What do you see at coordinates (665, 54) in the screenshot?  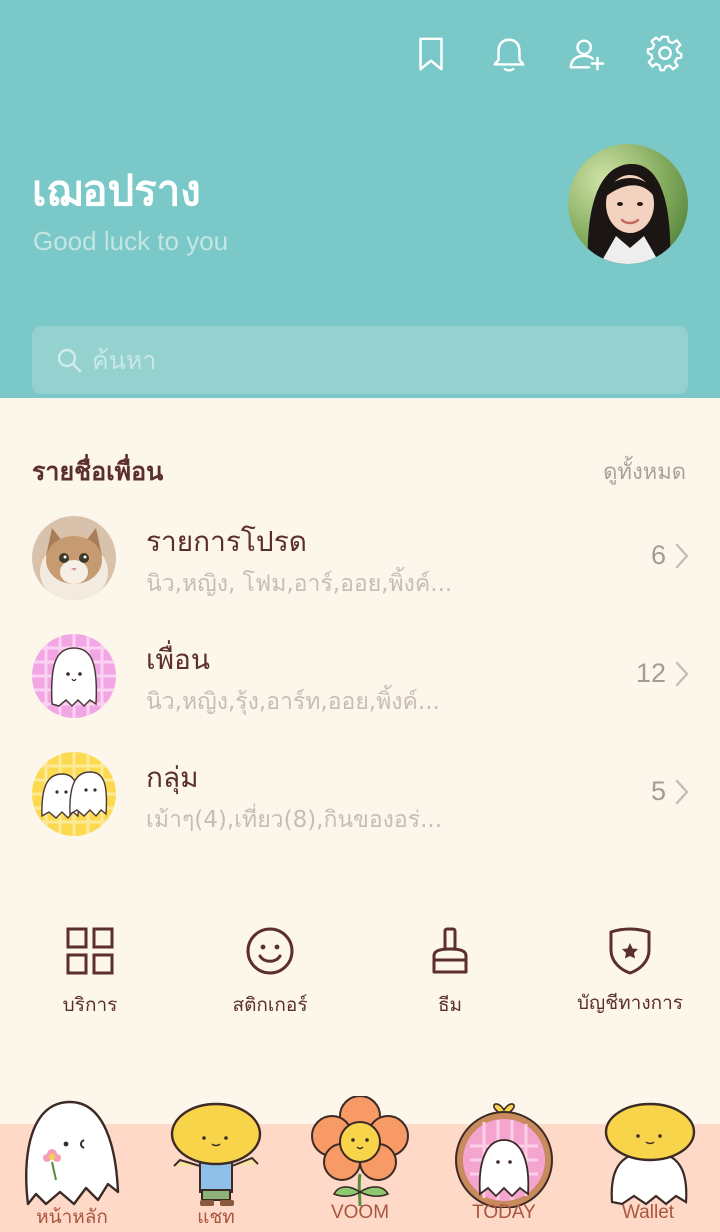 I see `settings-icon` at bounding box center [665, 54].